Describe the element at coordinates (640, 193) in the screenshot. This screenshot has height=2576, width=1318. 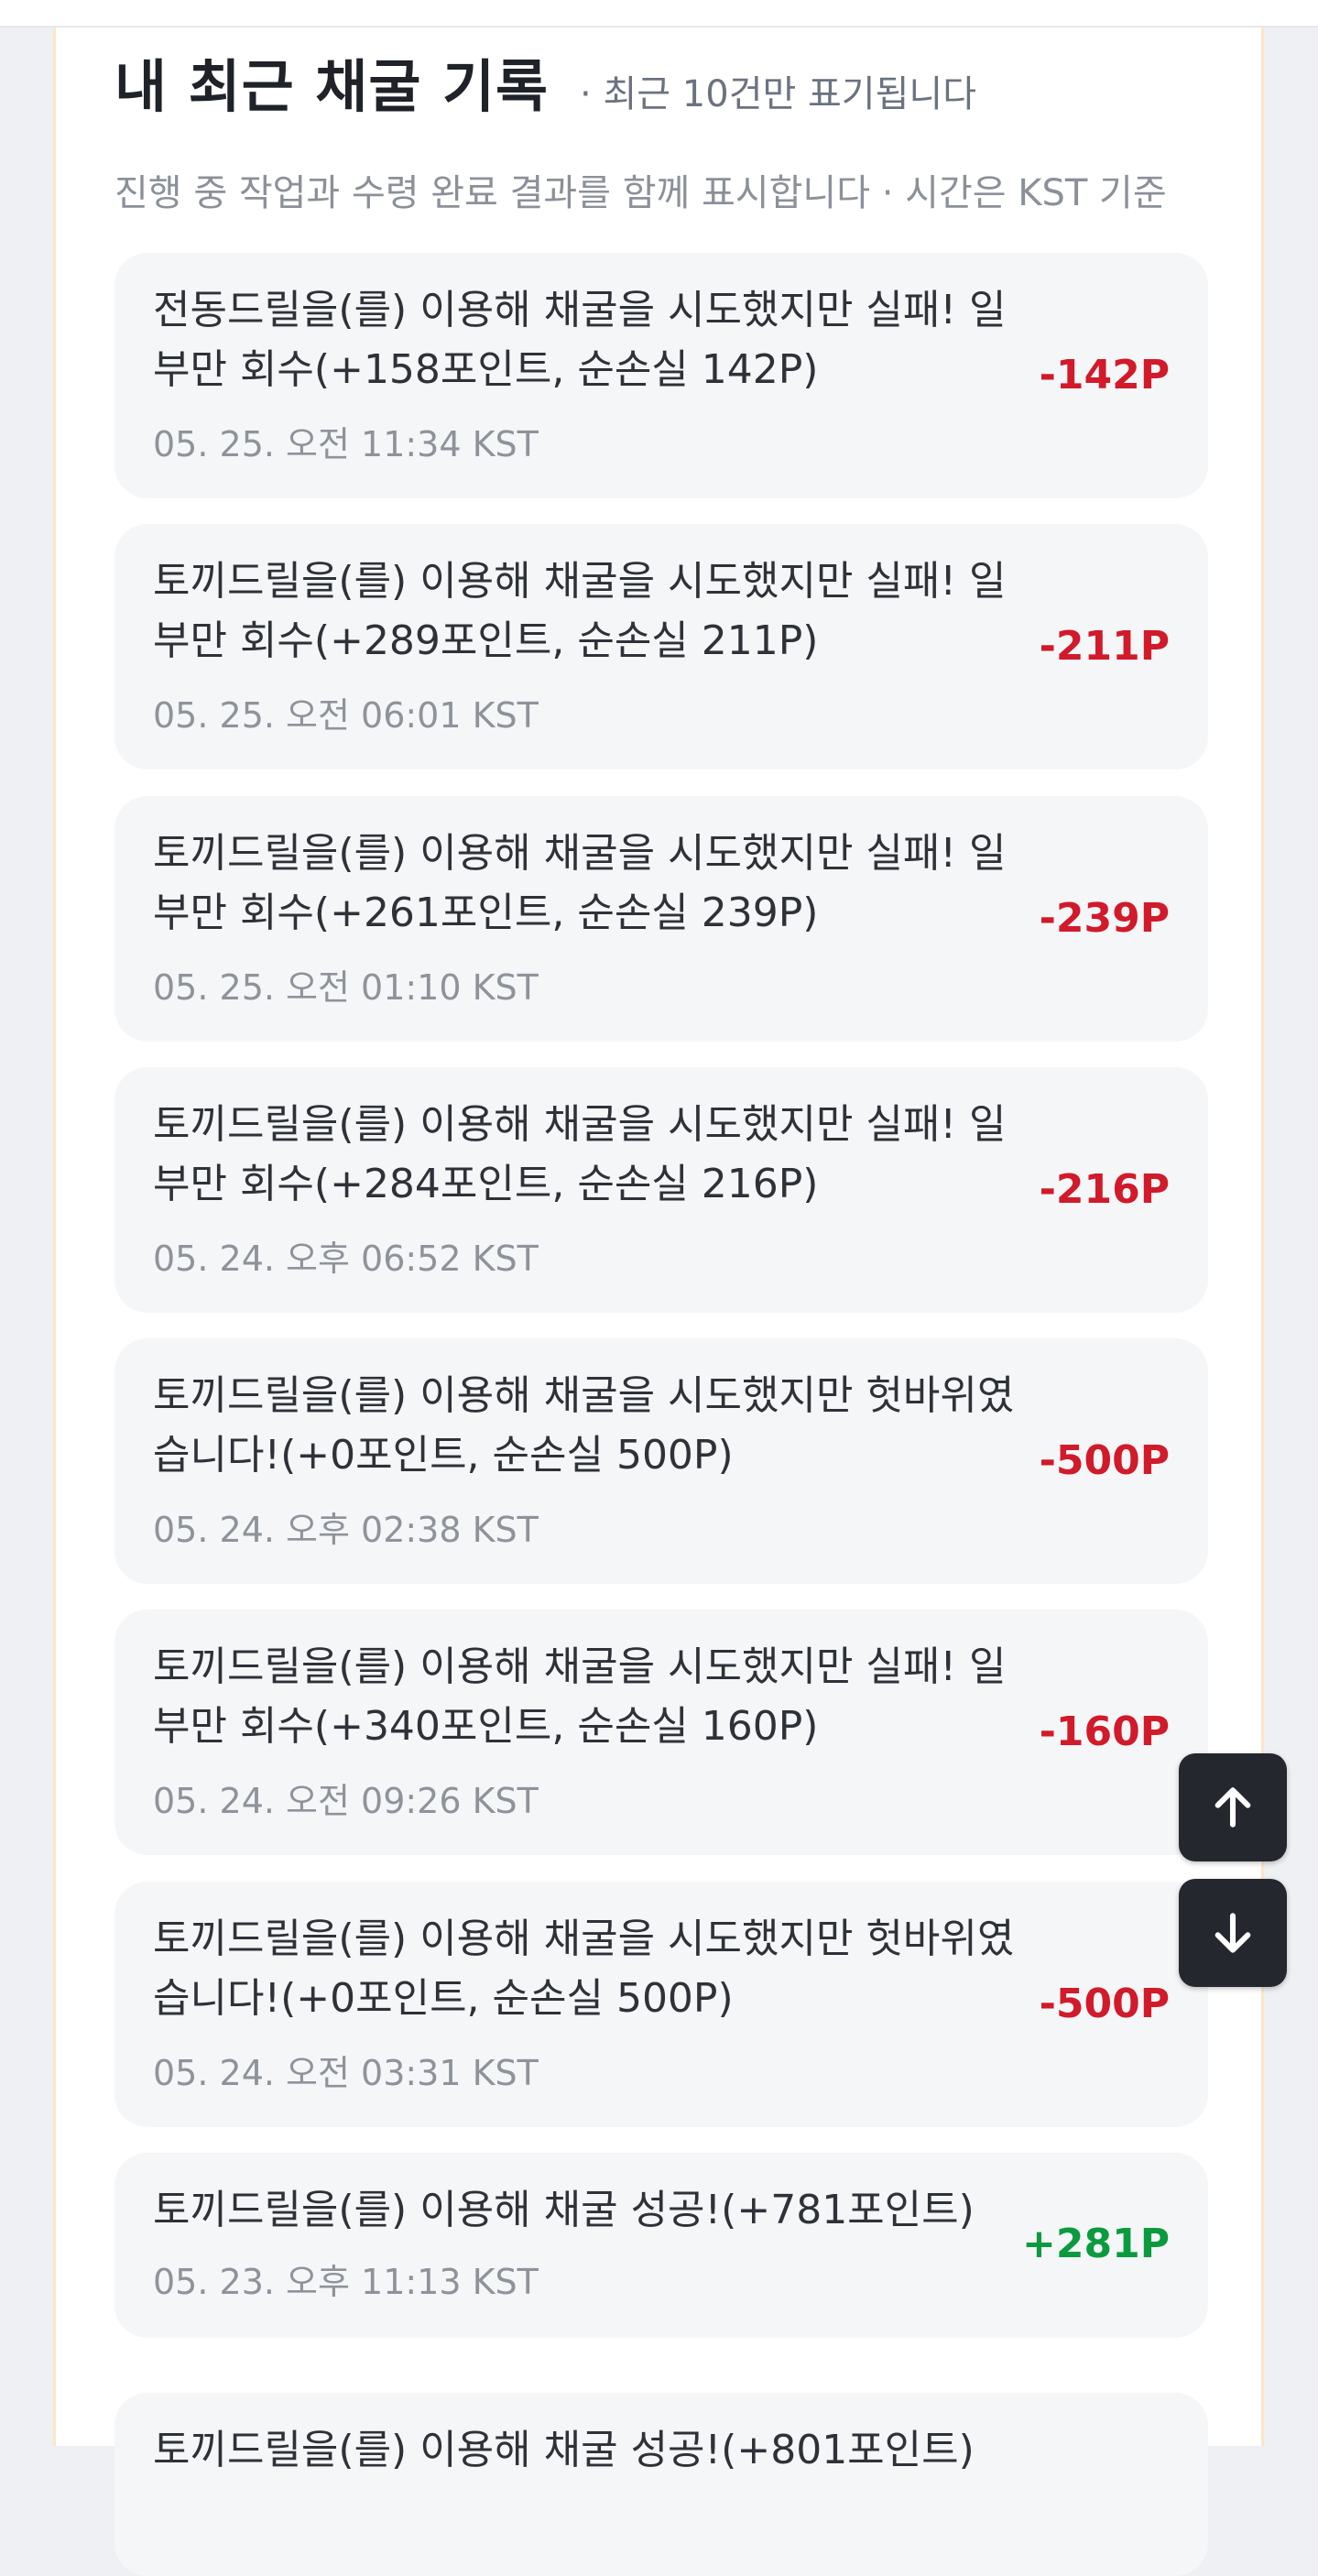
I see `section-subtitle: 진행 중 작업과 수령 완료 결과를 함께 표시합니다 · 시간은 KST 기준` at that location.